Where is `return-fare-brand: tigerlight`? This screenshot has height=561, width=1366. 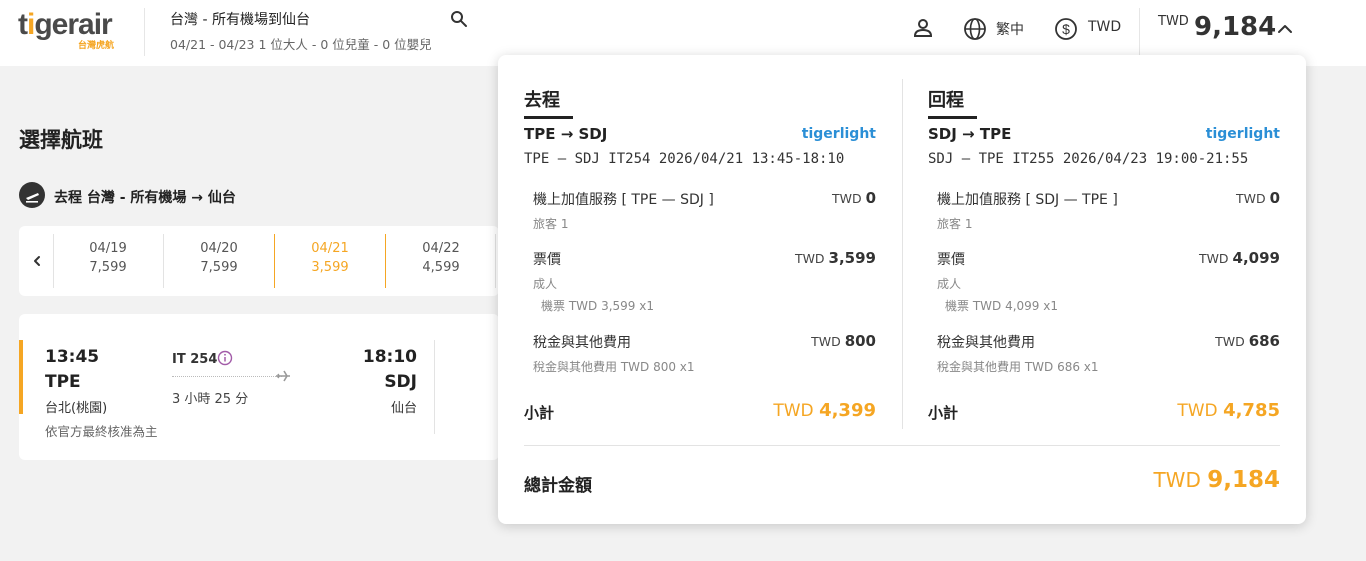
return-fare-brand: tigerlight is located at coordinates (1242, 134).